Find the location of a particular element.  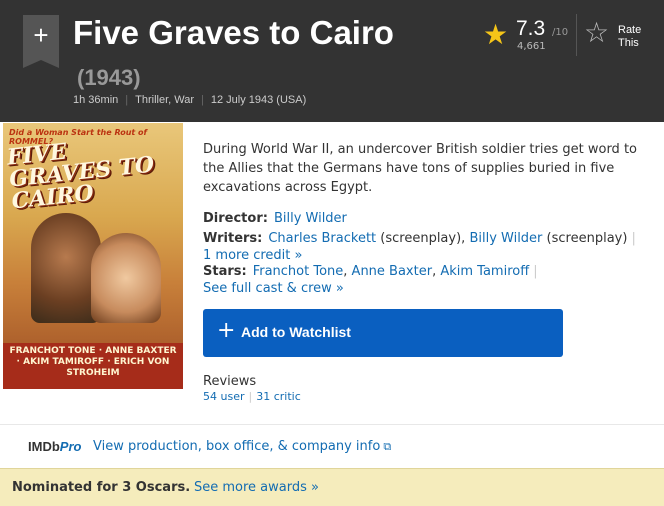

rating-best: /10 is located at coordinates (560, 32).